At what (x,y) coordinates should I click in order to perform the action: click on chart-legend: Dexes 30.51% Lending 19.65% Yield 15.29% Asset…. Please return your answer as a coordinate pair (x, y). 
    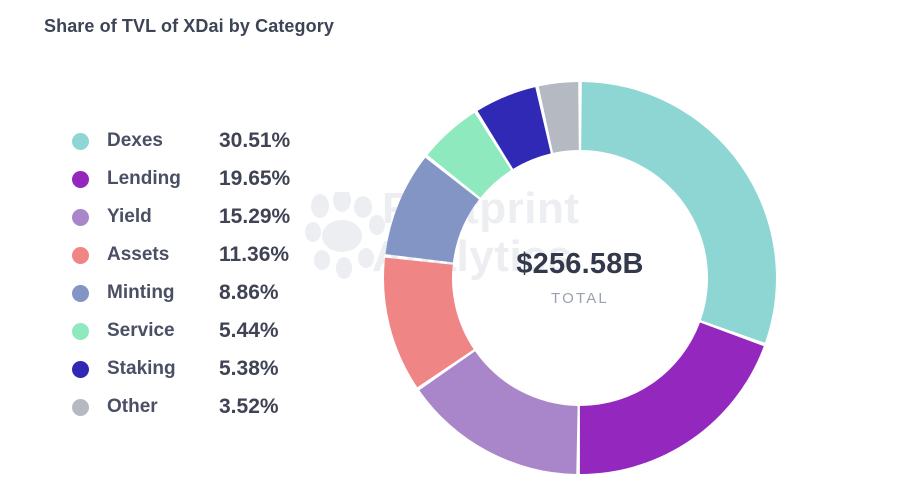
    Looking at the image, I should click on (181, 274).